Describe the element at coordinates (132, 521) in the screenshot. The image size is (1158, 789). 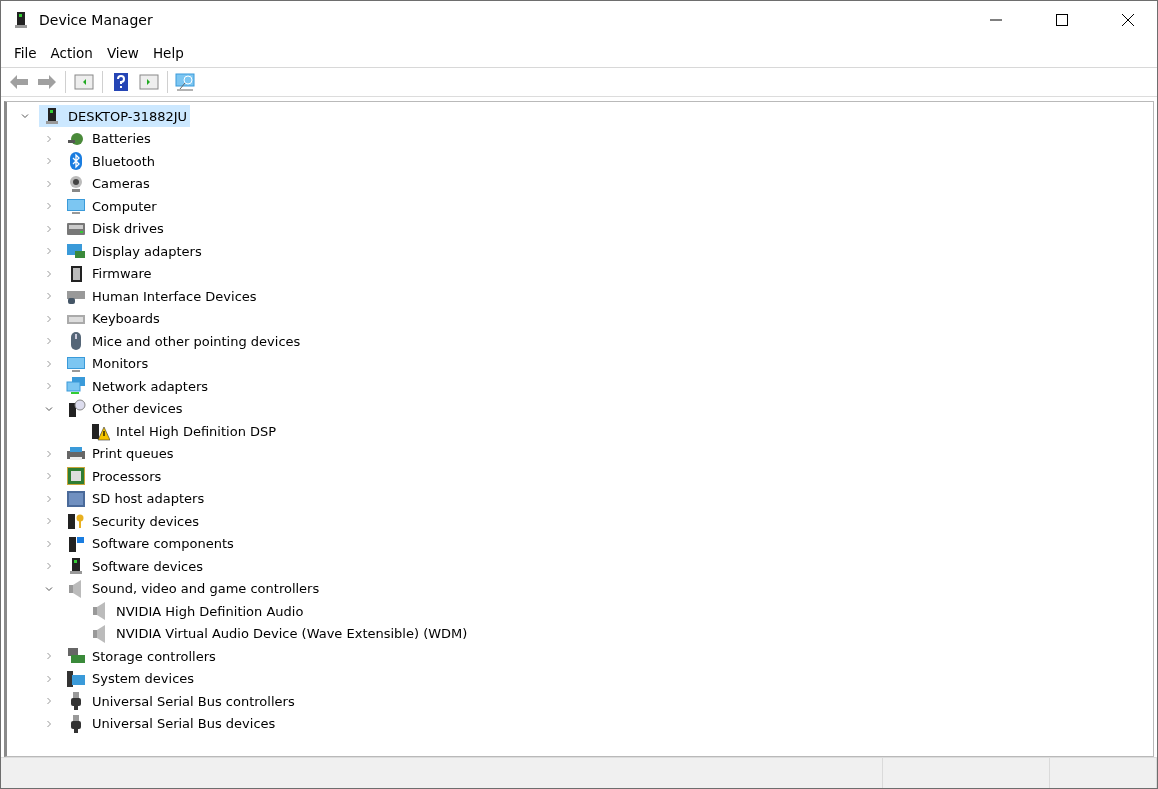
I see `tree-item: Security devices` at that location.